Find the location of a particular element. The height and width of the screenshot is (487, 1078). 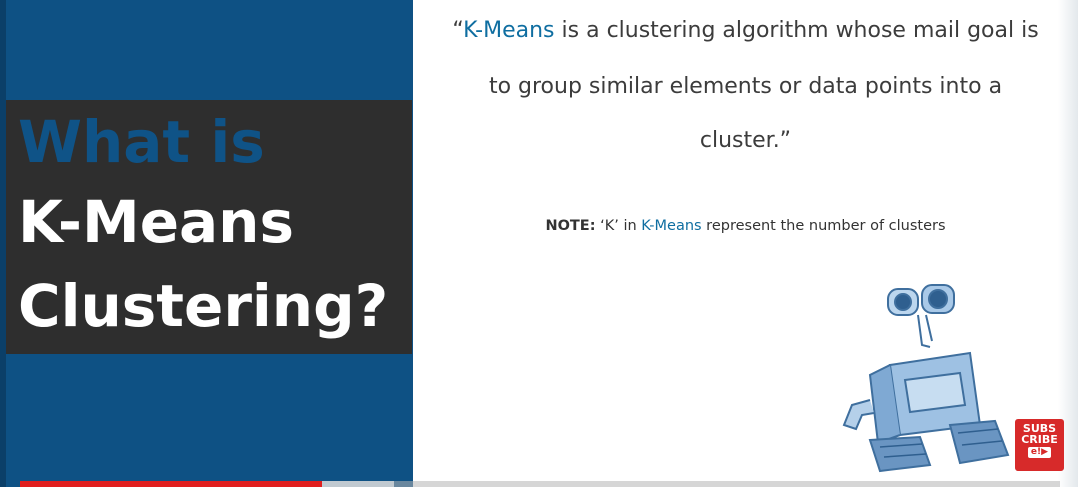

quote-open-mark: “ is located at coordinates (458, 30).